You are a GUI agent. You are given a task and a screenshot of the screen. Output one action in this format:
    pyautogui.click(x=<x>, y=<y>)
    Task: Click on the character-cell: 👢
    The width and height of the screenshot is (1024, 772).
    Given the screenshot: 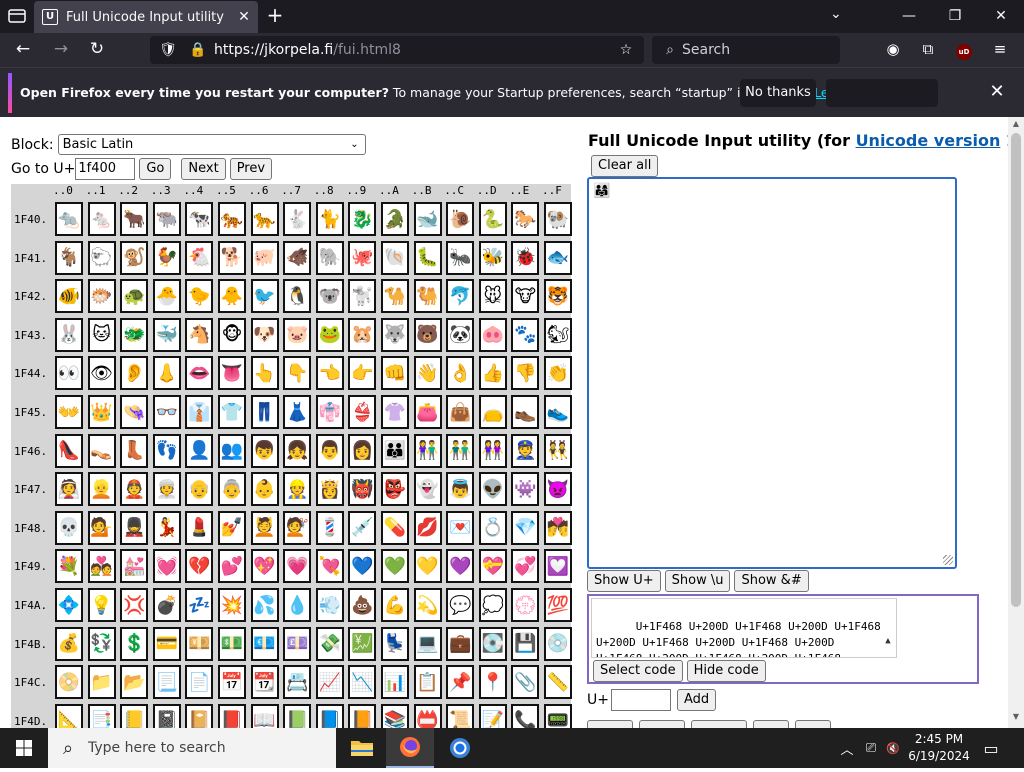 What is the action you would take?
    pyautogui.click(x=134, y=450)
    